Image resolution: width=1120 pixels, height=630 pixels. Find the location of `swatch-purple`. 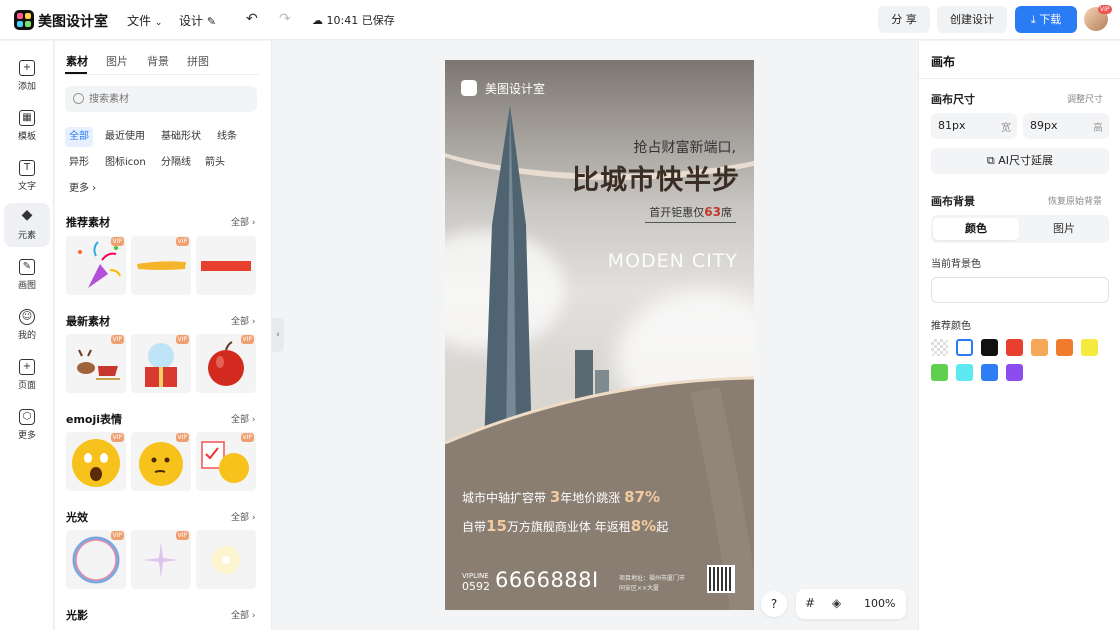

swatch-purple is located at coordinates (1014, 372).